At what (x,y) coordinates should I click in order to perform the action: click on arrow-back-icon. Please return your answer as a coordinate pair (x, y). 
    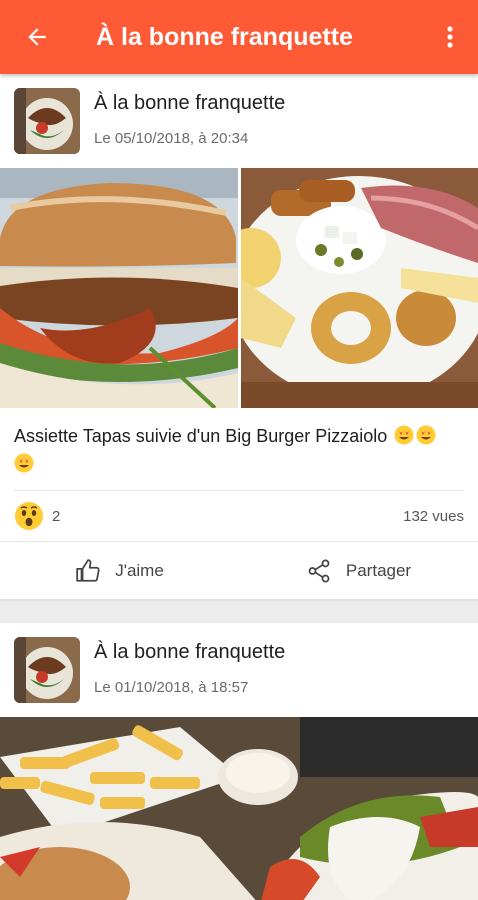
    Looking at the image, I should click on (37, 37).